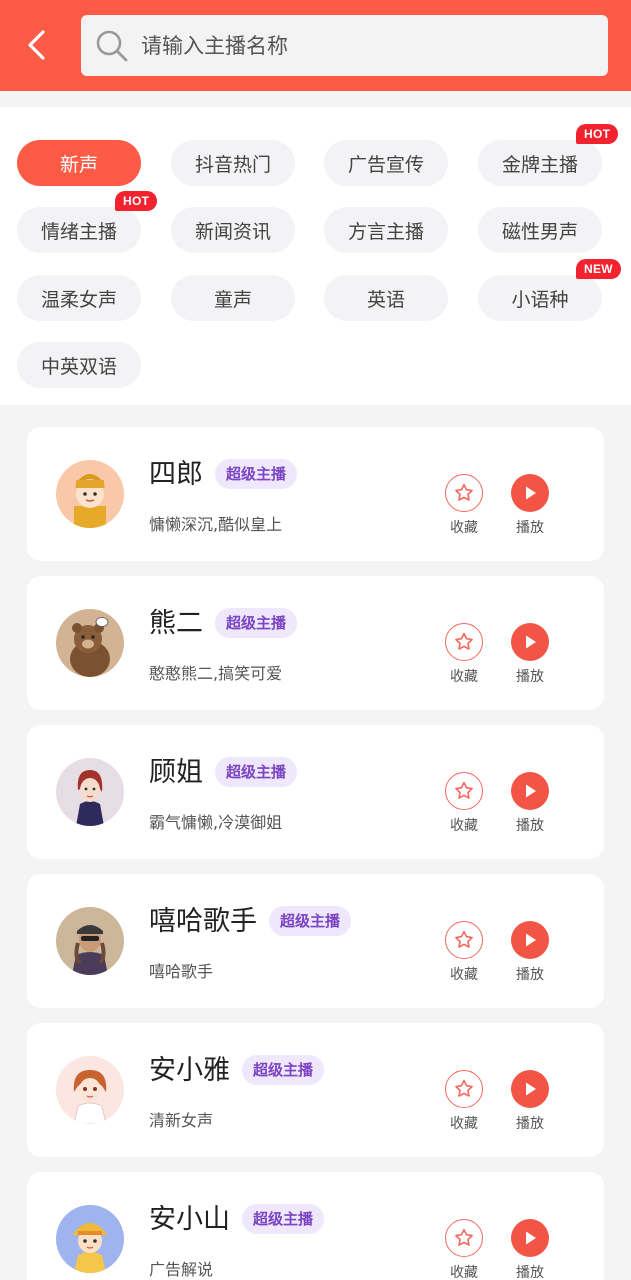 The width and height of the screenshot is (631, 1280). Describe the element at coordinates (90, 494) in the screenshot. I see `emperor-avatar-icon` at that location.